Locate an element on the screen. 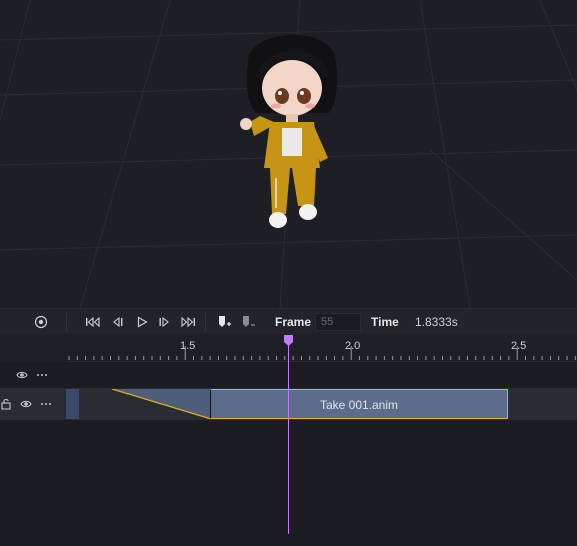 The width and height of the screenshot is (577, 546). time-ruler: 1.5 2.0 2.5 is located at coordinates (321, 348).